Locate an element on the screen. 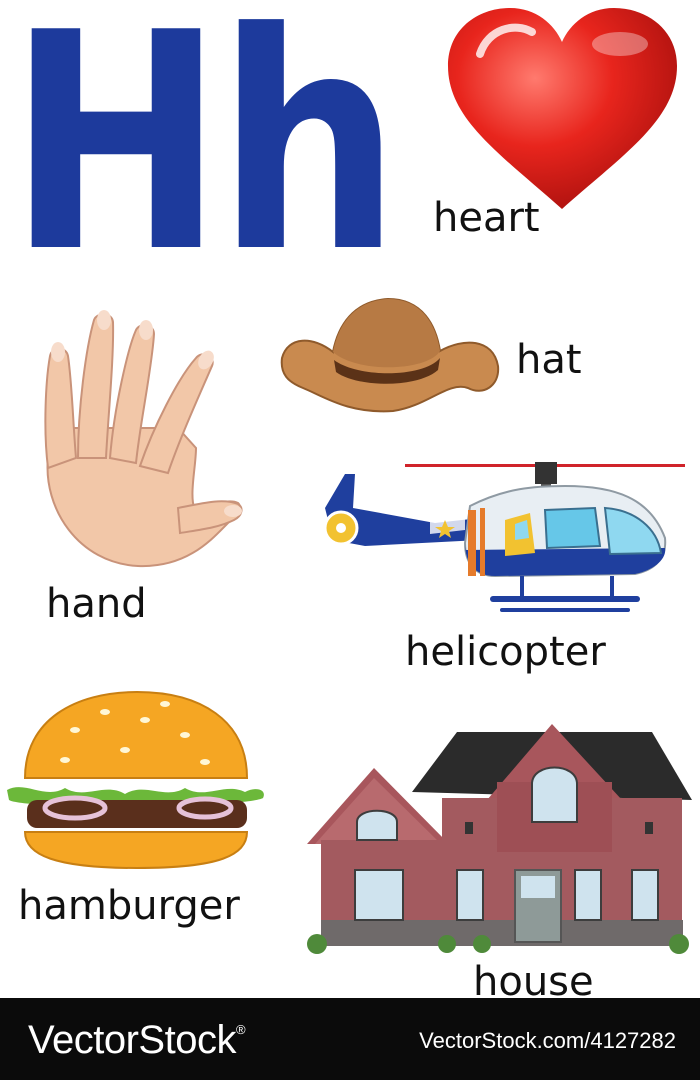 The height and width of the screenshot is (1080, 700). house-label: house is located at coordinates (533, 982).